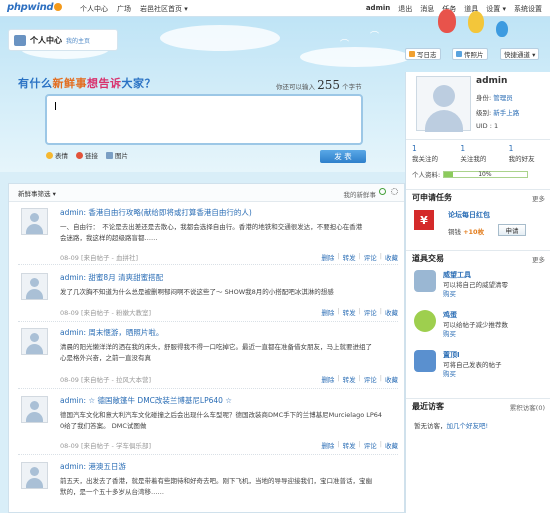 This screenshot has width=550, height=513. Describe the element at coordinates (425, 281) in the screenshot. I see `prestige-tool-icon` at that location.